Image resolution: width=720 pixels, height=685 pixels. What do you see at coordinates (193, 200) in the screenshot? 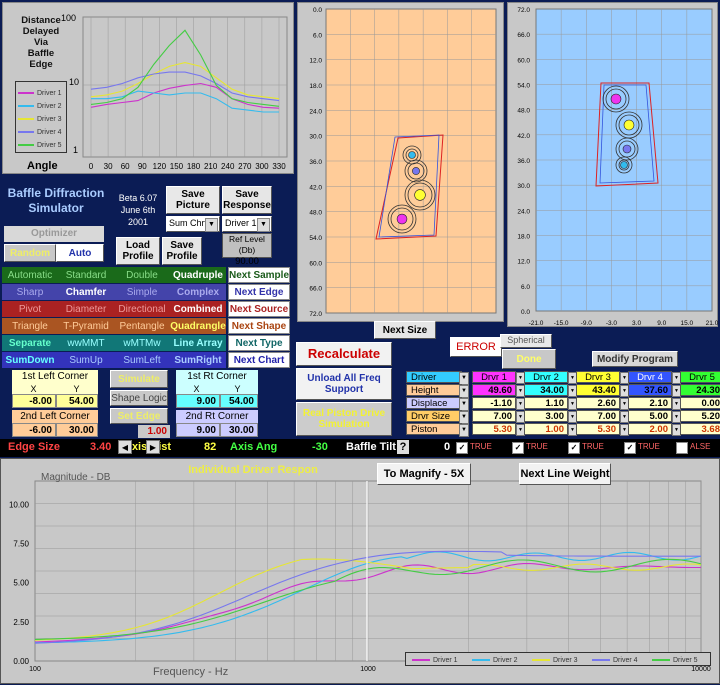
I see `save-picture-button: Save Picture` at bounding box center [193, 200].